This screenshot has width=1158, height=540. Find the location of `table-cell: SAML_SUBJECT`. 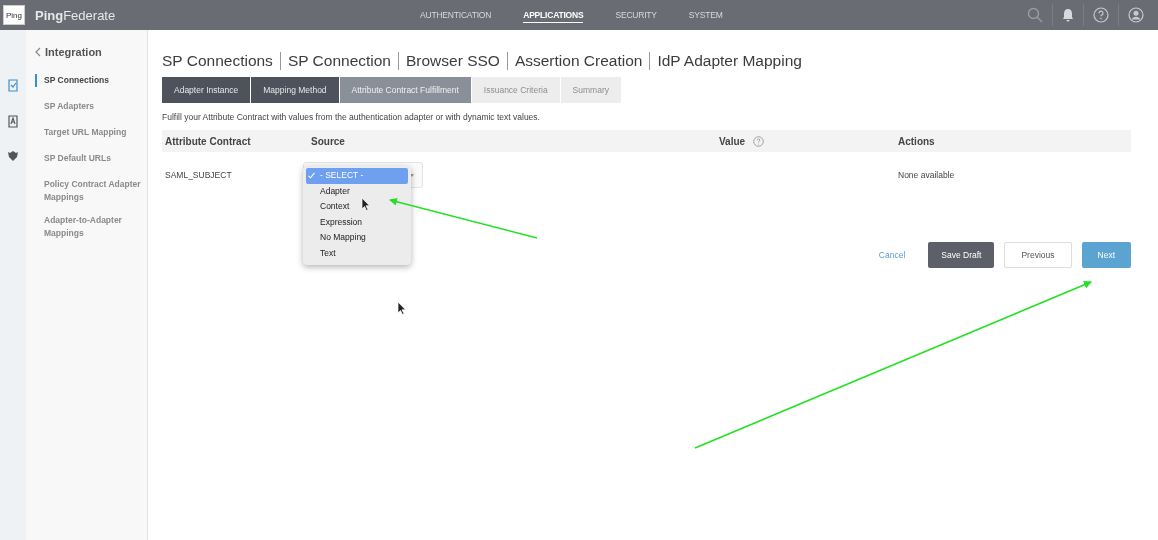

table-cell: SAML_SUBJECT is located at coordinates (198, 175).